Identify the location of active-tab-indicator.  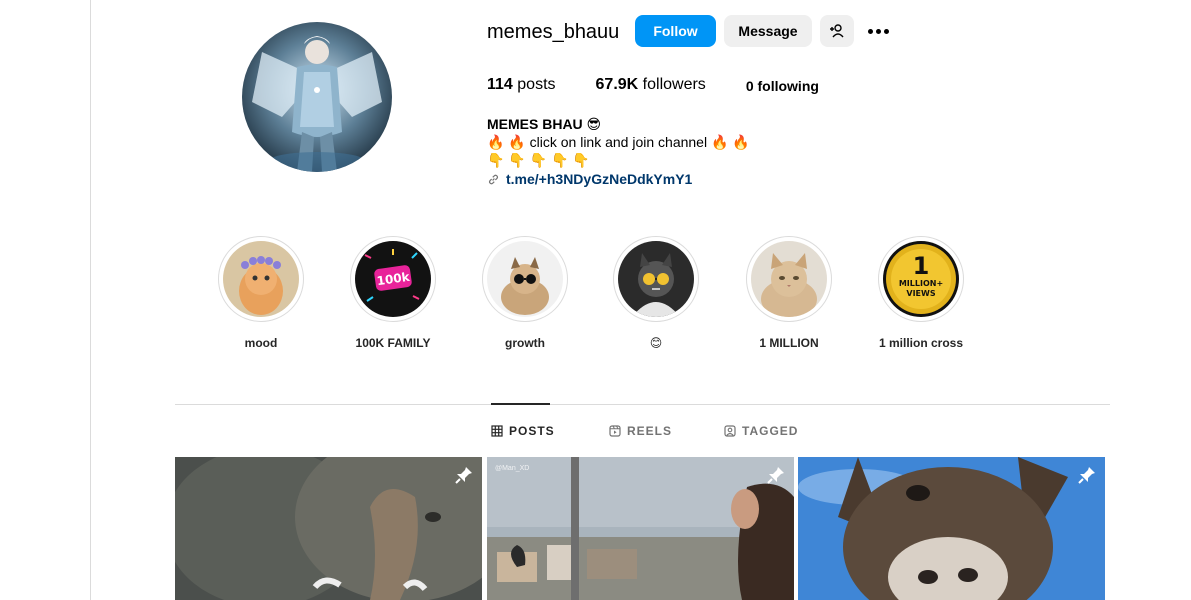
(520, 404).